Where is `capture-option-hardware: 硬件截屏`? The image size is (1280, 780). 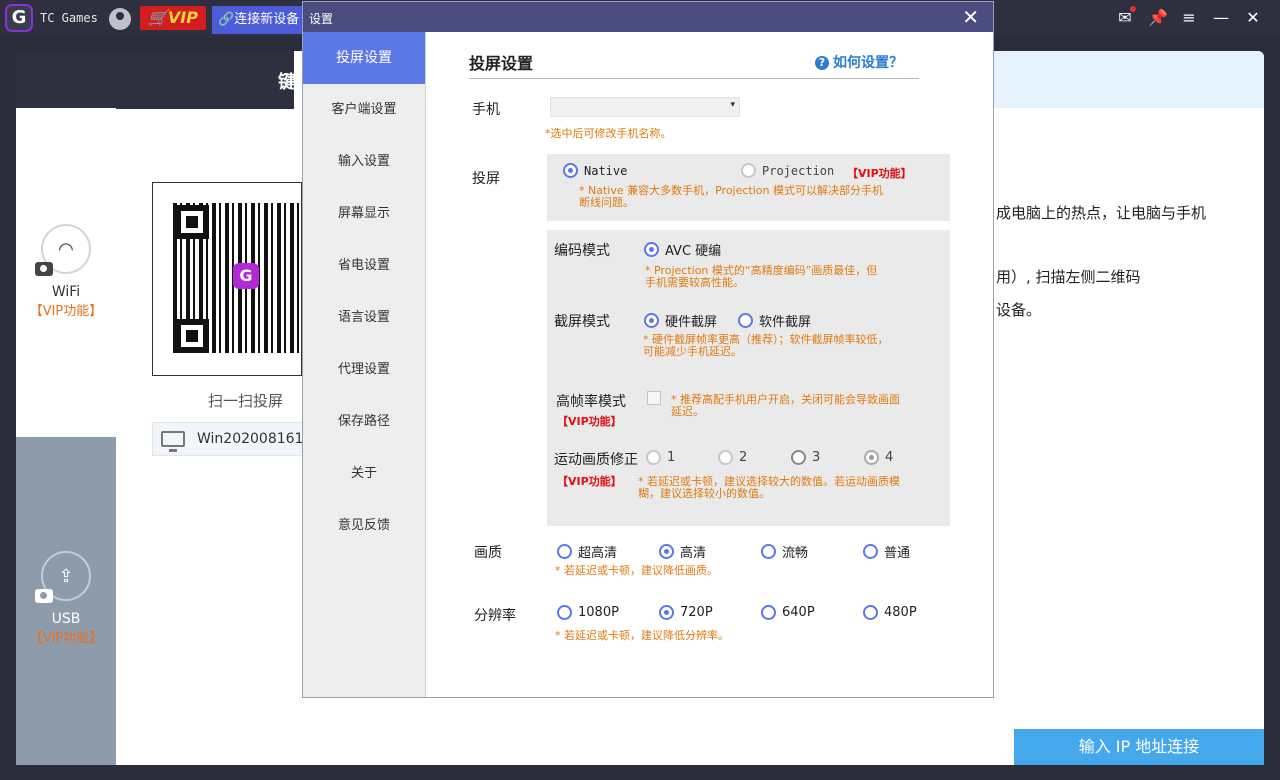
capture-option-hardware: 硬件截屏 is located at coordinates (680, 320).